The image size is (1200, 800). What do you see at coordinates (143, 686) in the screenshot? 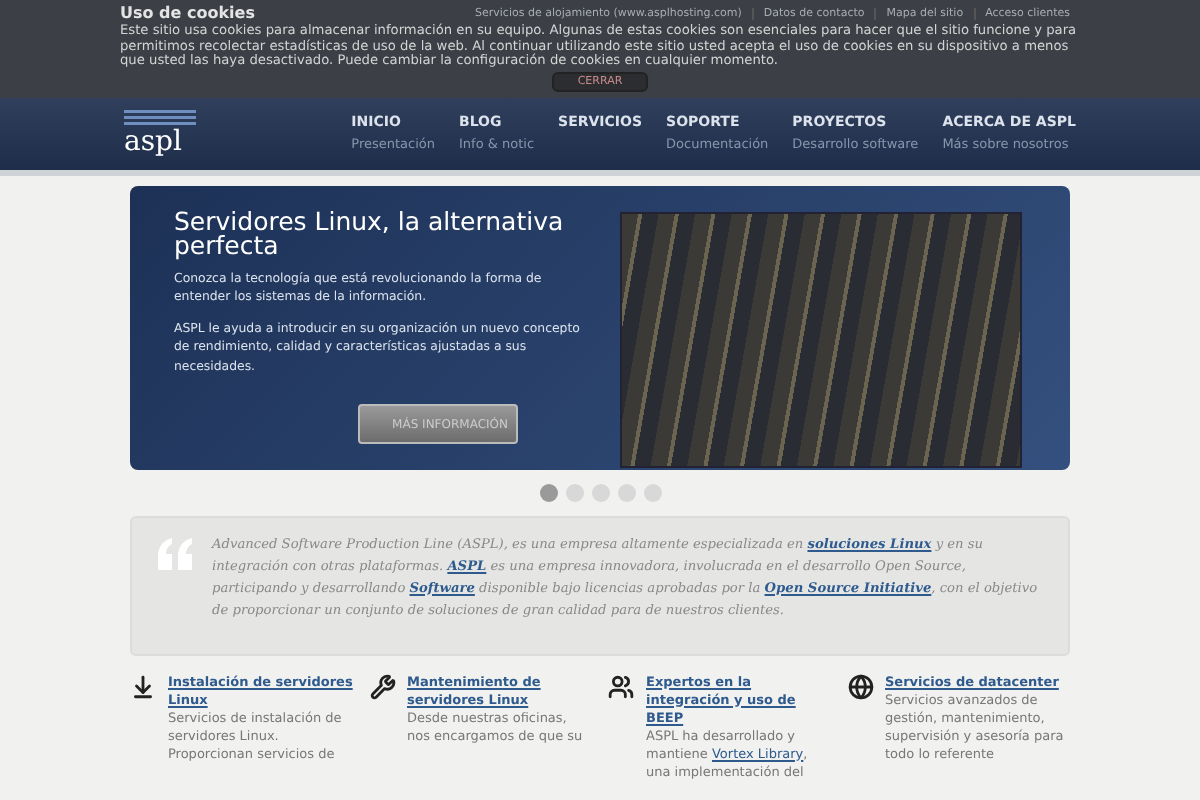
I see `download-icon` at bounding box center [143, 686].